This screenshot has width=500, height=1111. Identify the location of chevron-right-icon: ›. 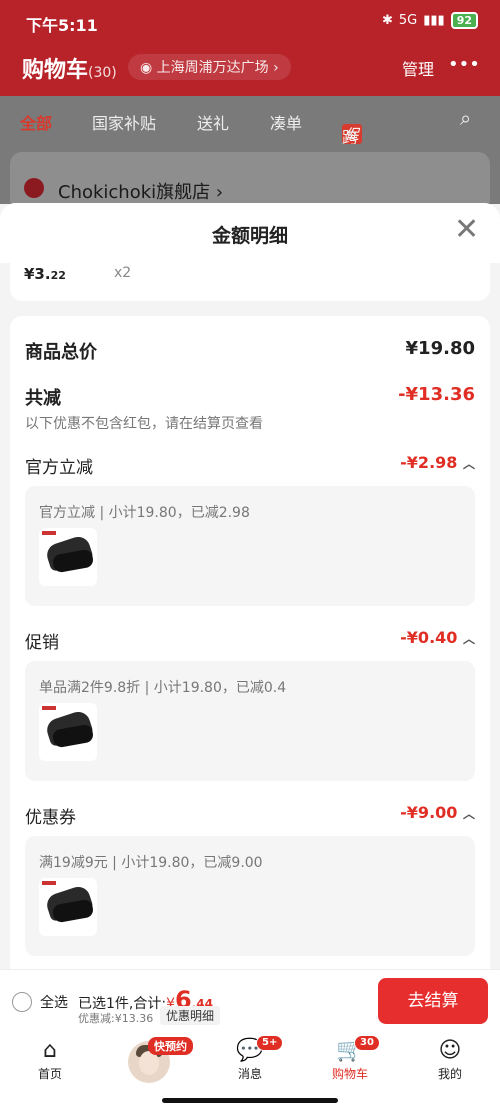
(273, 68).